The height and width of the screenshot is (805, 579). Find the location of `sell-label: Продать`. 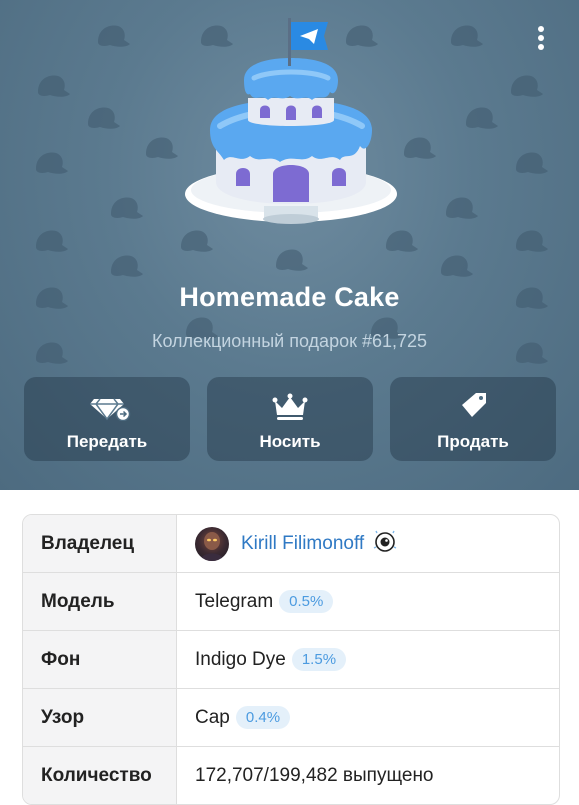

sell-label: Продать is located at coordinates (473, 441).